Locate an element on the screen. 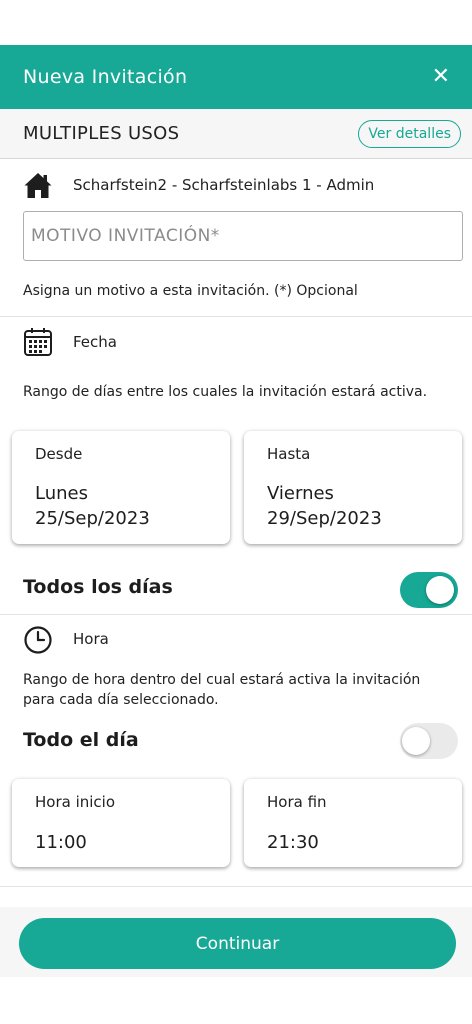 The width and height of the screenshot is (472, 1024). start-date-value: 25/Sep/2023 is located at coordinates (92, 518).